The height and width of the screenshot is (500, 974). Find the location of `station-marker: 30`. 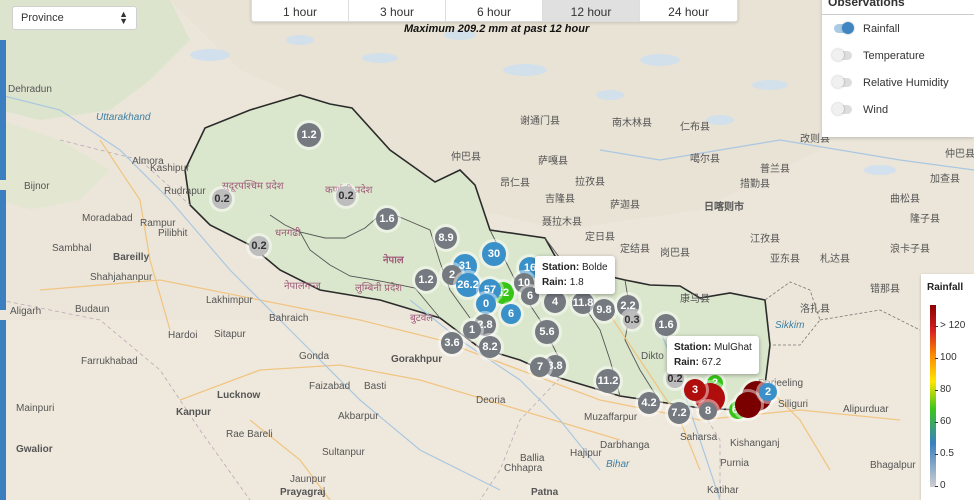

station-marker: 30 is located at coordinates (494, 254).